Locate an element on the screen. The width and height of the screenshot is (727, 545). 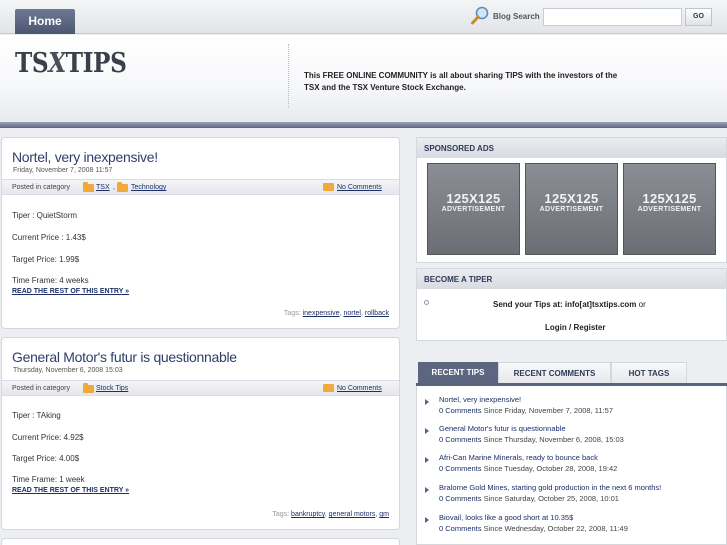
tab-recent-tips: RECENT TIPS is located at coordinates (458, 372).